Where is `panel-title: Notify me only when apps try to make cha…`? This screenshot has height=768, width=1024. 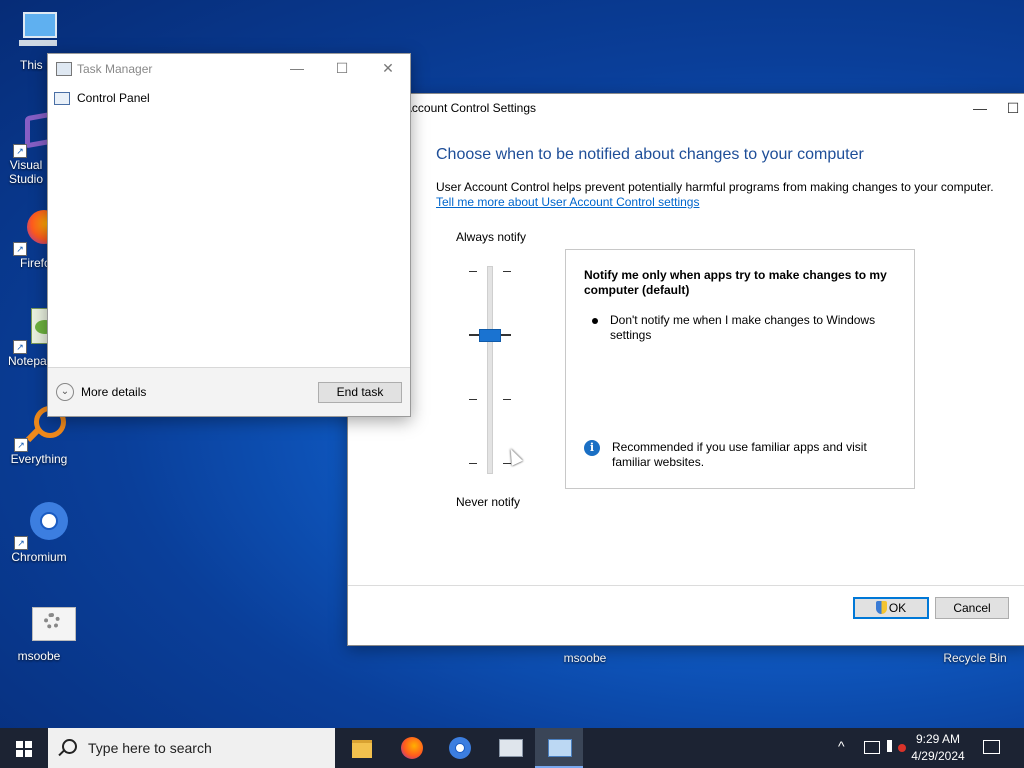
panel-title: Notify me only when apps try to make cha… is located at coordinates (735, 282).